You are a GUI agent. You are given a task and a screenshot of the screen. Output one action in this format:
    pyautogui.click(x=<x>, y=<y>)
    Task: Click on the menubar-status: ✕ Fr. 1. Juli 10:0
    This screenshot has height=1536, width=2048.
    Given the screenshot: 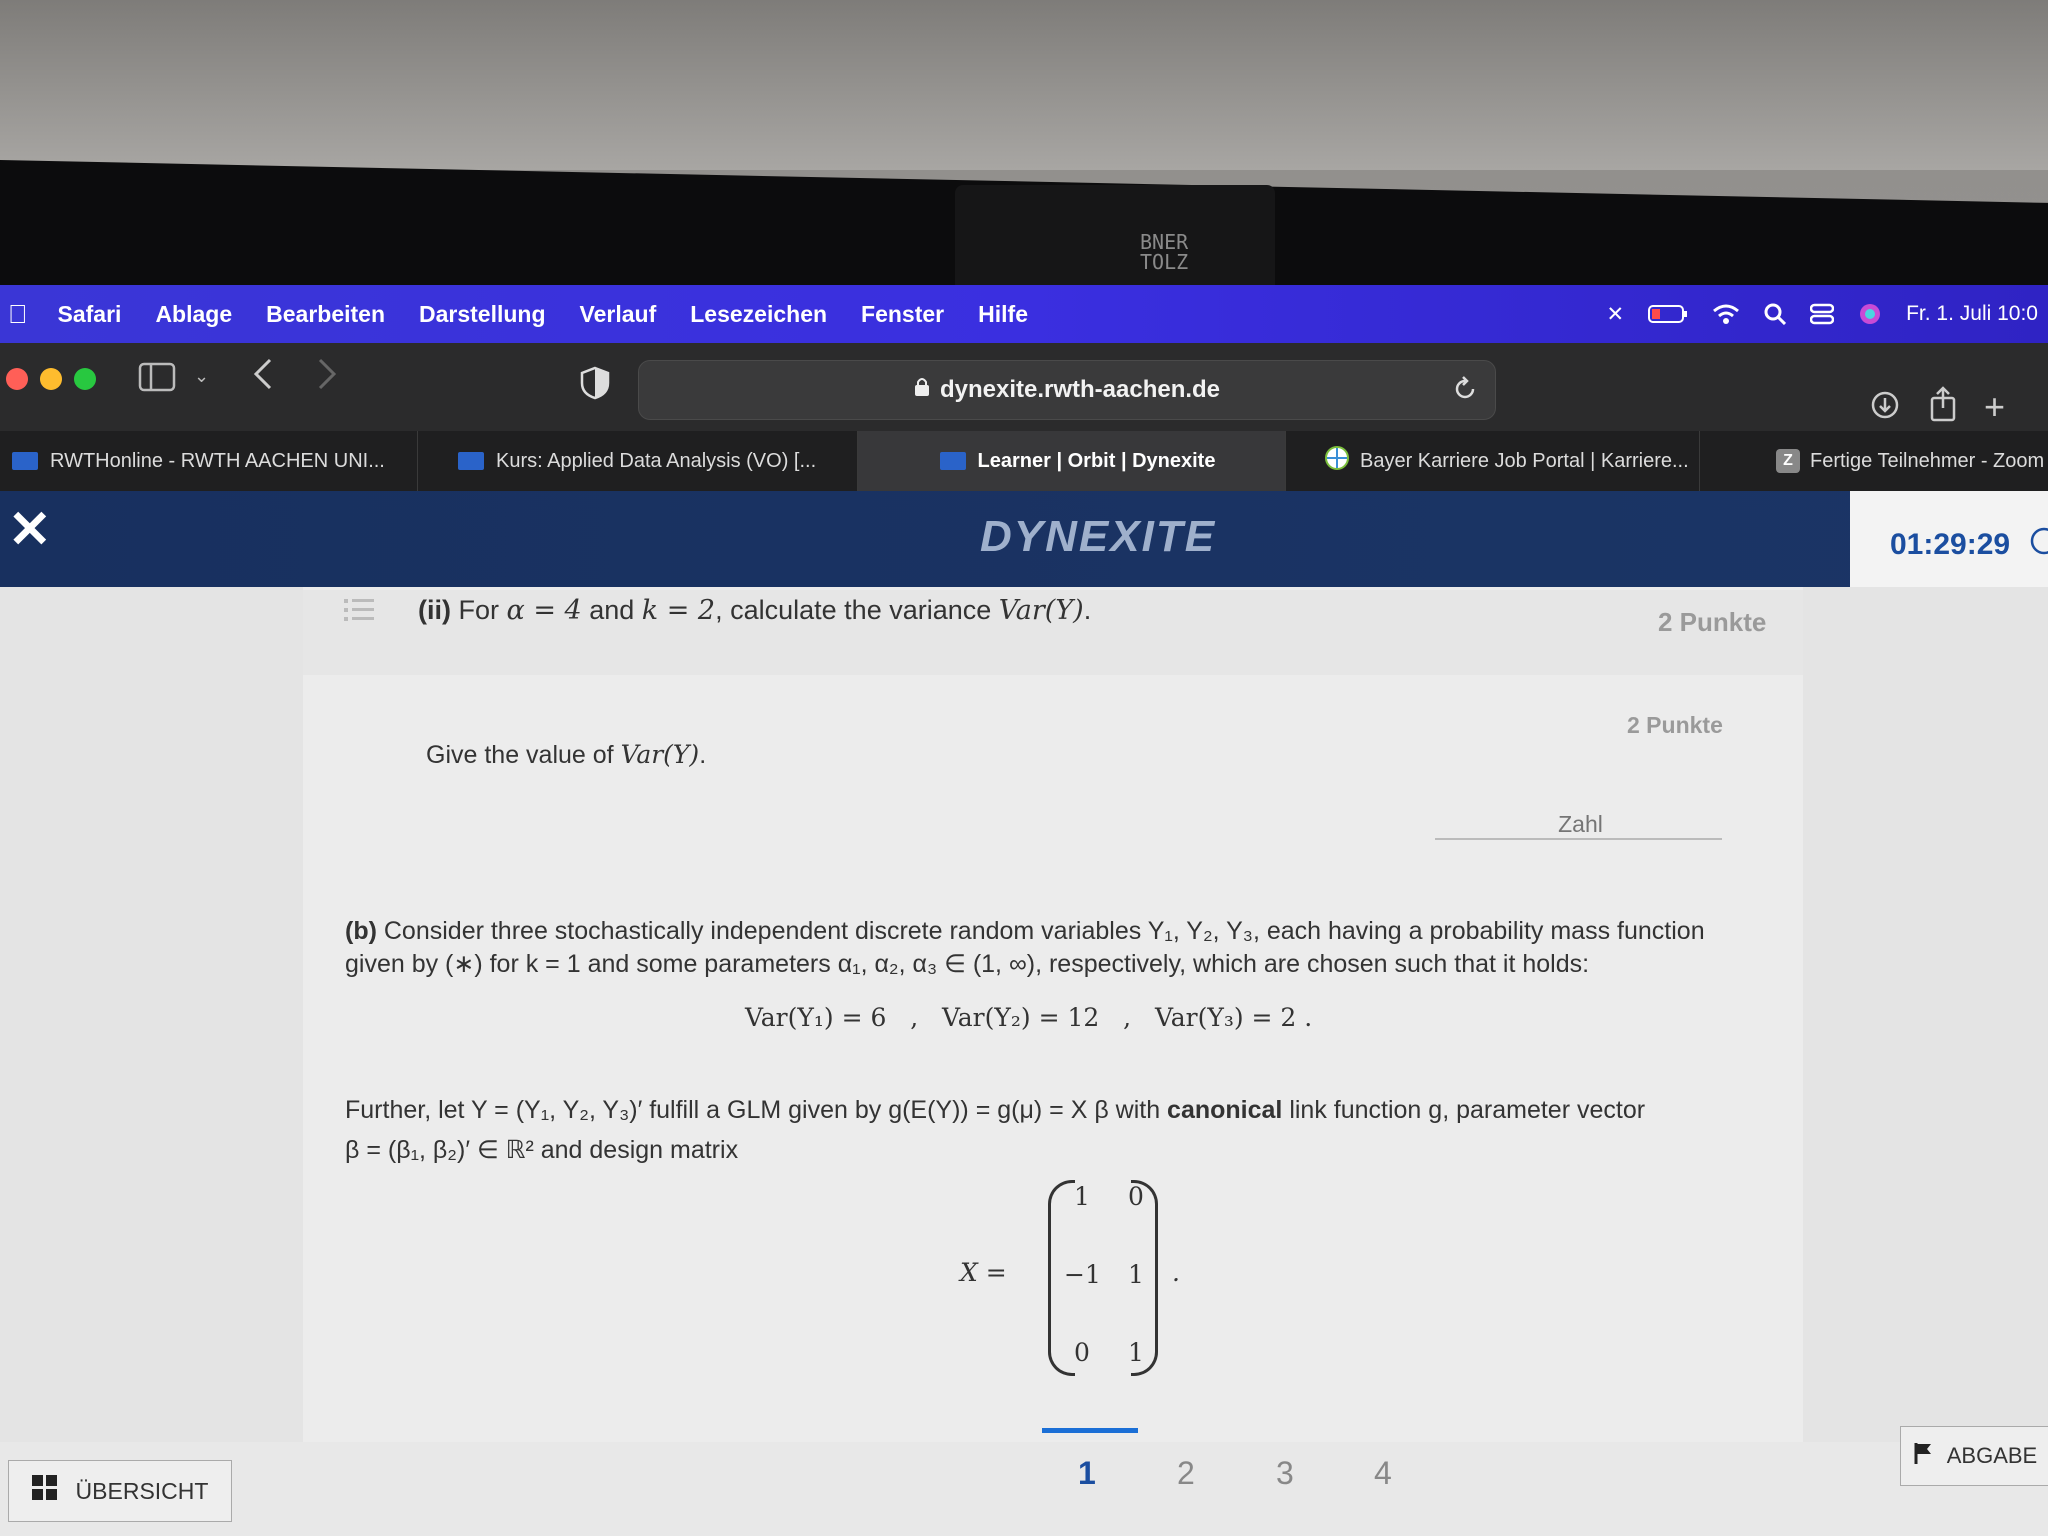 What is the action you would take?
    pyautogui.click(x=1827, y=314)
    